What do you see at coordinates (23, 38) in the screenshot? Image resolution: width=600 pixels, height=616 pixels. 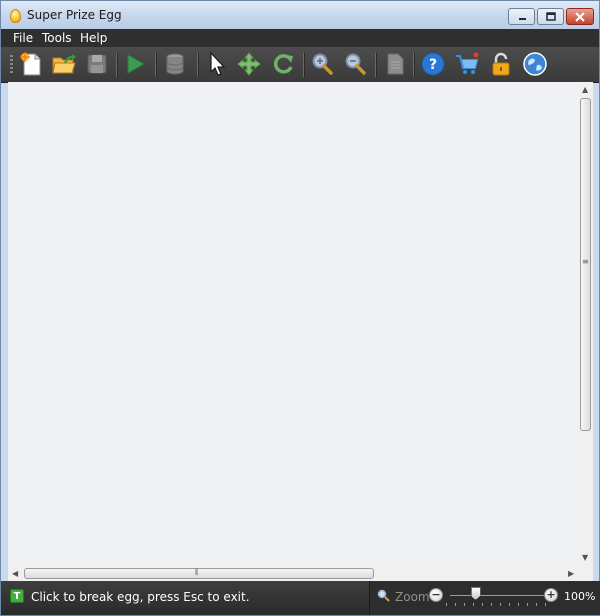 I see `menu-file: File` at bounding box center [23, 38].